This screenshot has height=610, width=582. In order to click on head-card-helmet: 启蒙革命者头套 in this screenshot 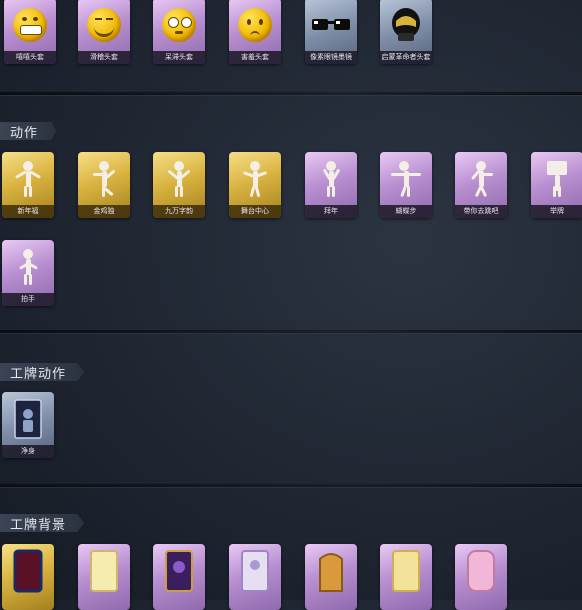, I will do `click(406, 32)`.